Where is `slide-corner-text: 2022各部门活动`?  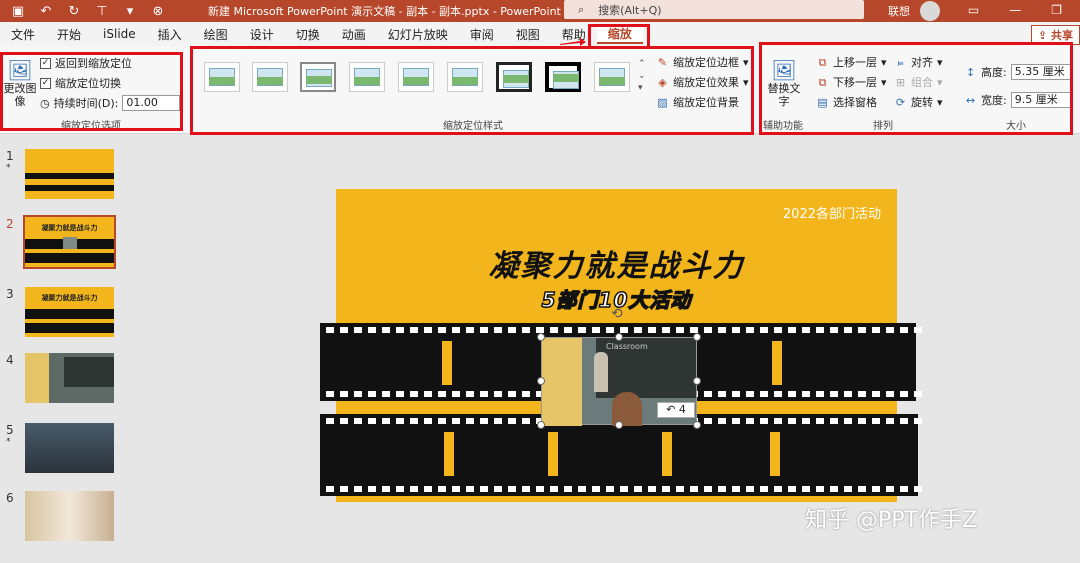 slide-corner-text: 2022各部门活动 is located at coordinates (832, 212).